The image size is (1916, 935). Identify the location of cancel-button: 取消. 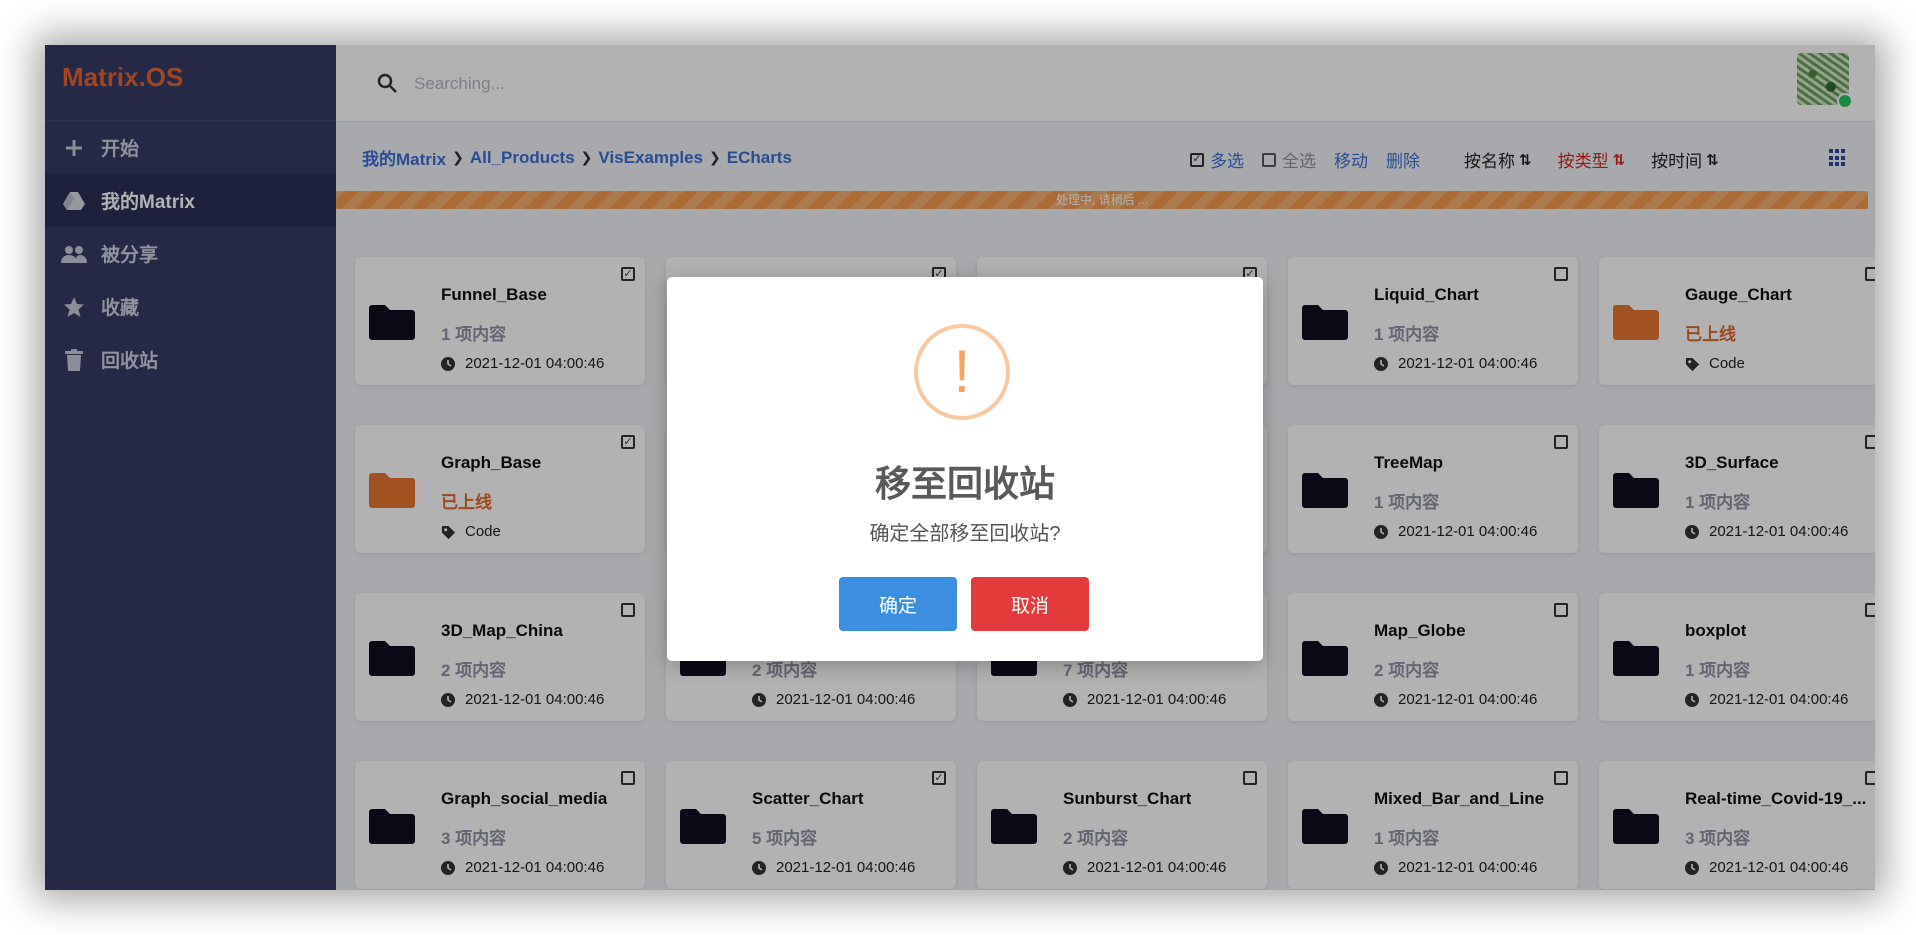
(1030, 604).